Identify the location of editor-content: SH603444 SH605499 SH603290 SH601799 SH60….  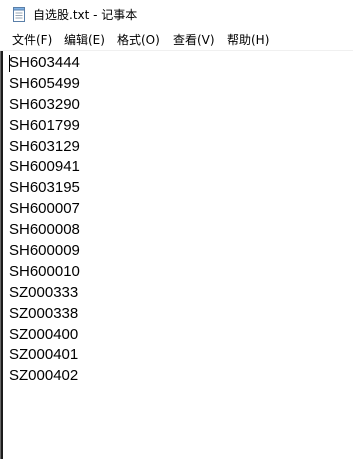
(44, 220).